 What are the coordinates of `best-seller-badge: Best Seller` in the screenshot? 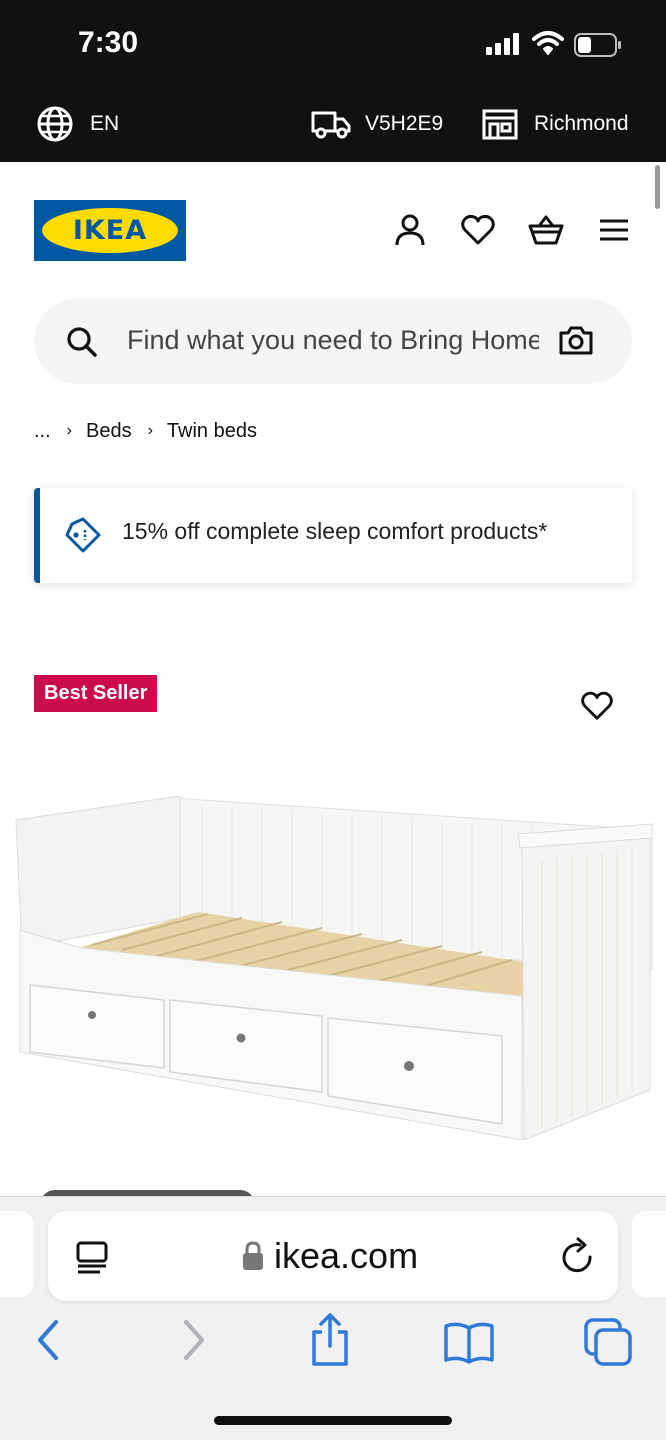 It's located at (96, 693).